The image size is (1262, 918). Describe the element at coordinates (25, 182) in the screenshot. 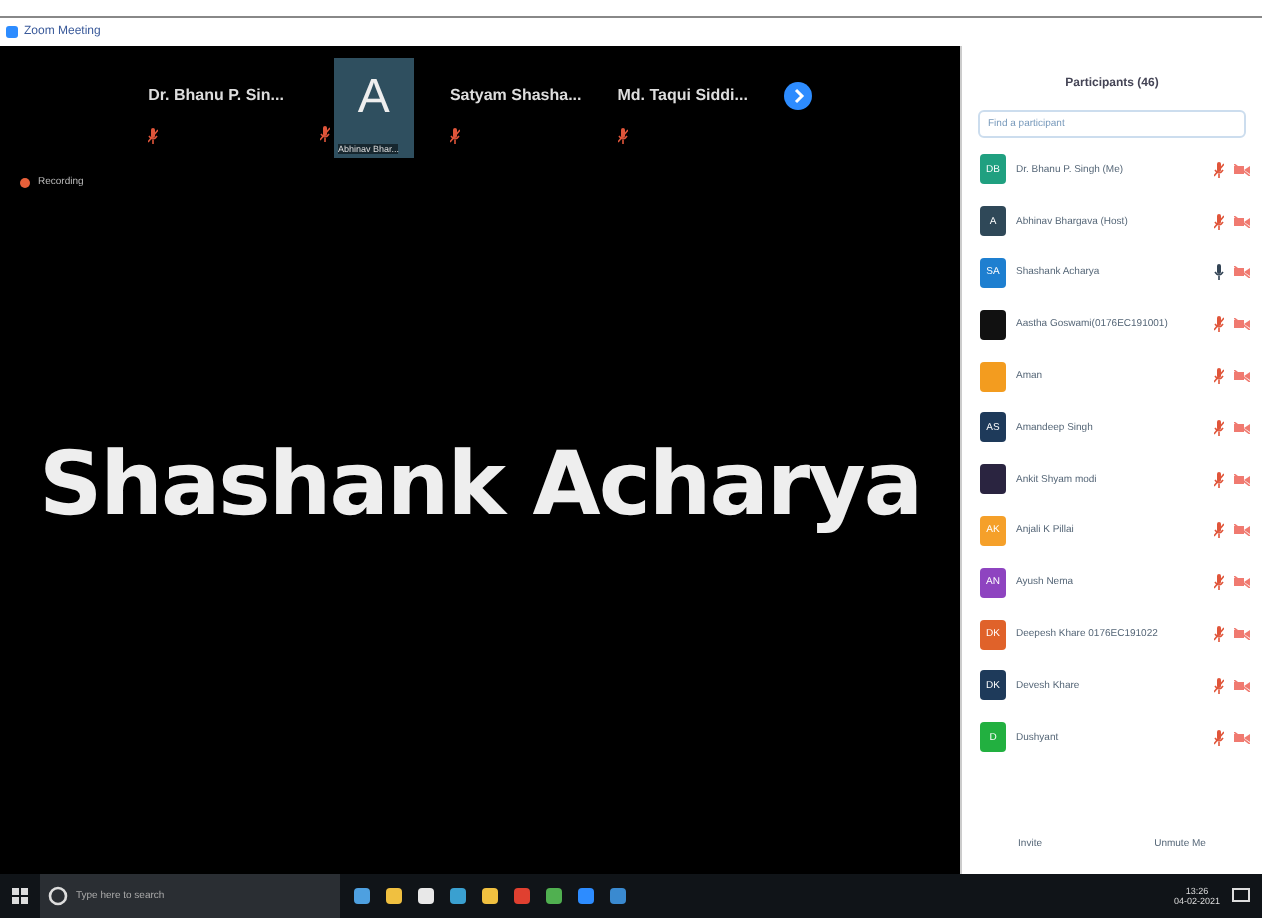

I see `recording-dot-icon` at that location.